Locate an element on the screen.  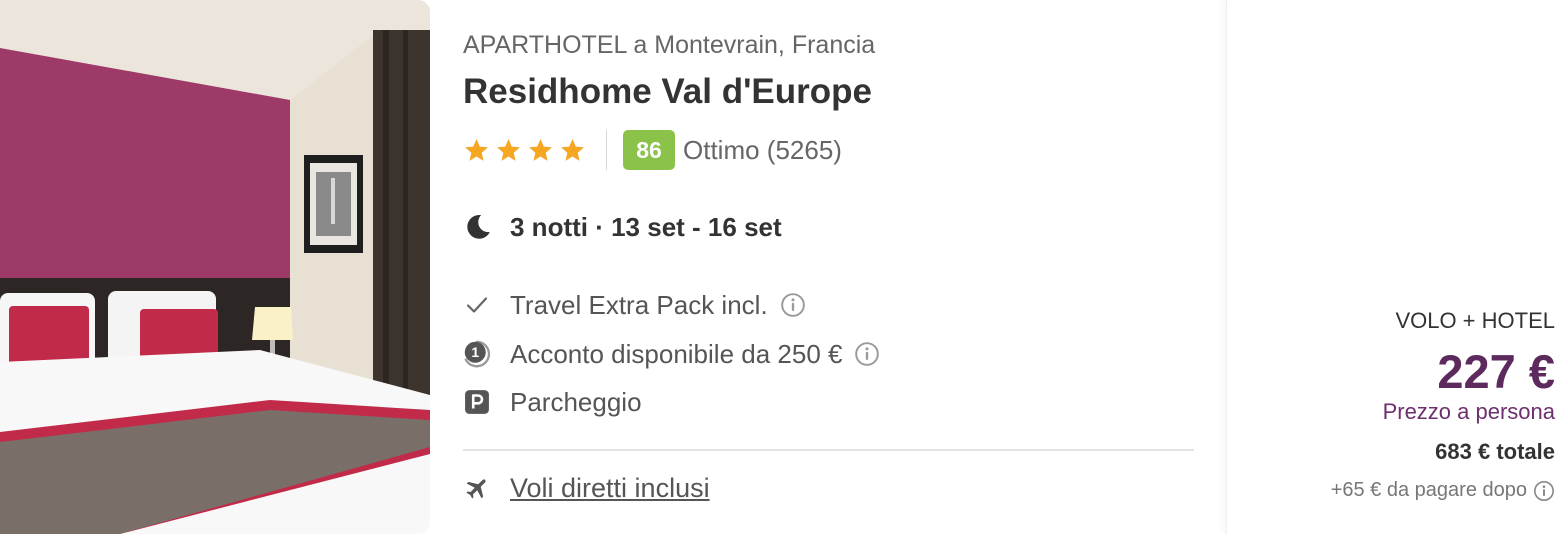
extra-fee-label: +65 € da pagare dopo is located at coordinates (1428, 490).